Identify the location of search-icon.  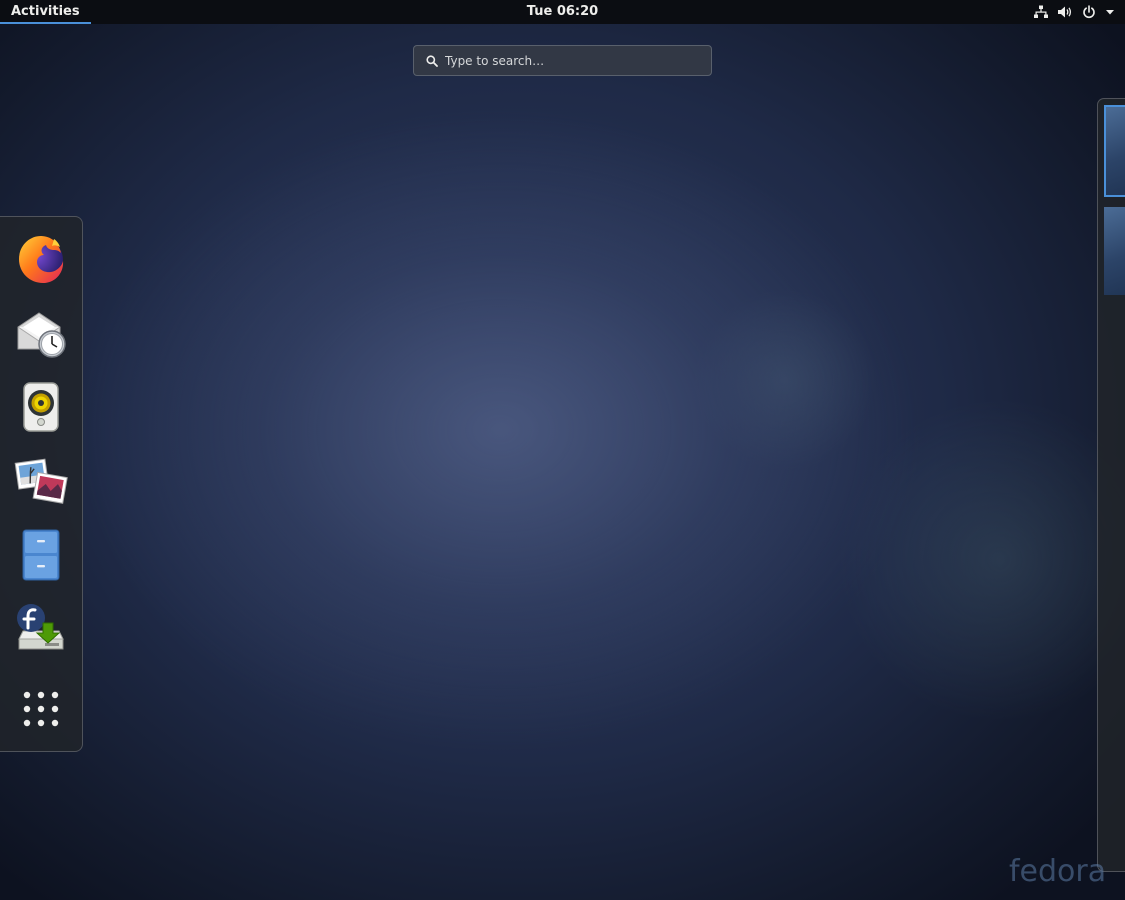
(432, 60).